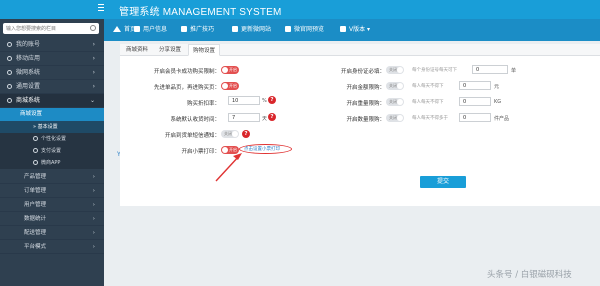 This screenshot has height=286, width=600. I want to click on hint-qty-limit: 每人每天不得多于, so click(430, 118).